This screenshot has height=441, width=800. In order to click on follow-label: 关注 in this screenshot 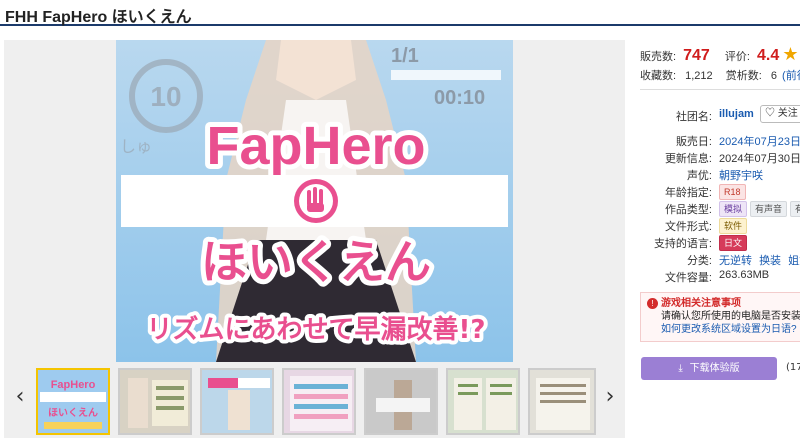, I will do `click(787, 113)`.